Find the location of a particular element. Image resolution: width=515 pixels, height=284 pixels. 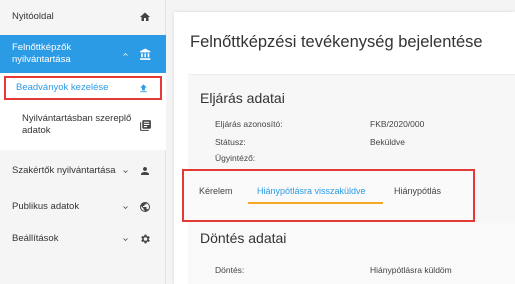

sidebar-item-label: Beállítások is located at coordinates (35, 238).